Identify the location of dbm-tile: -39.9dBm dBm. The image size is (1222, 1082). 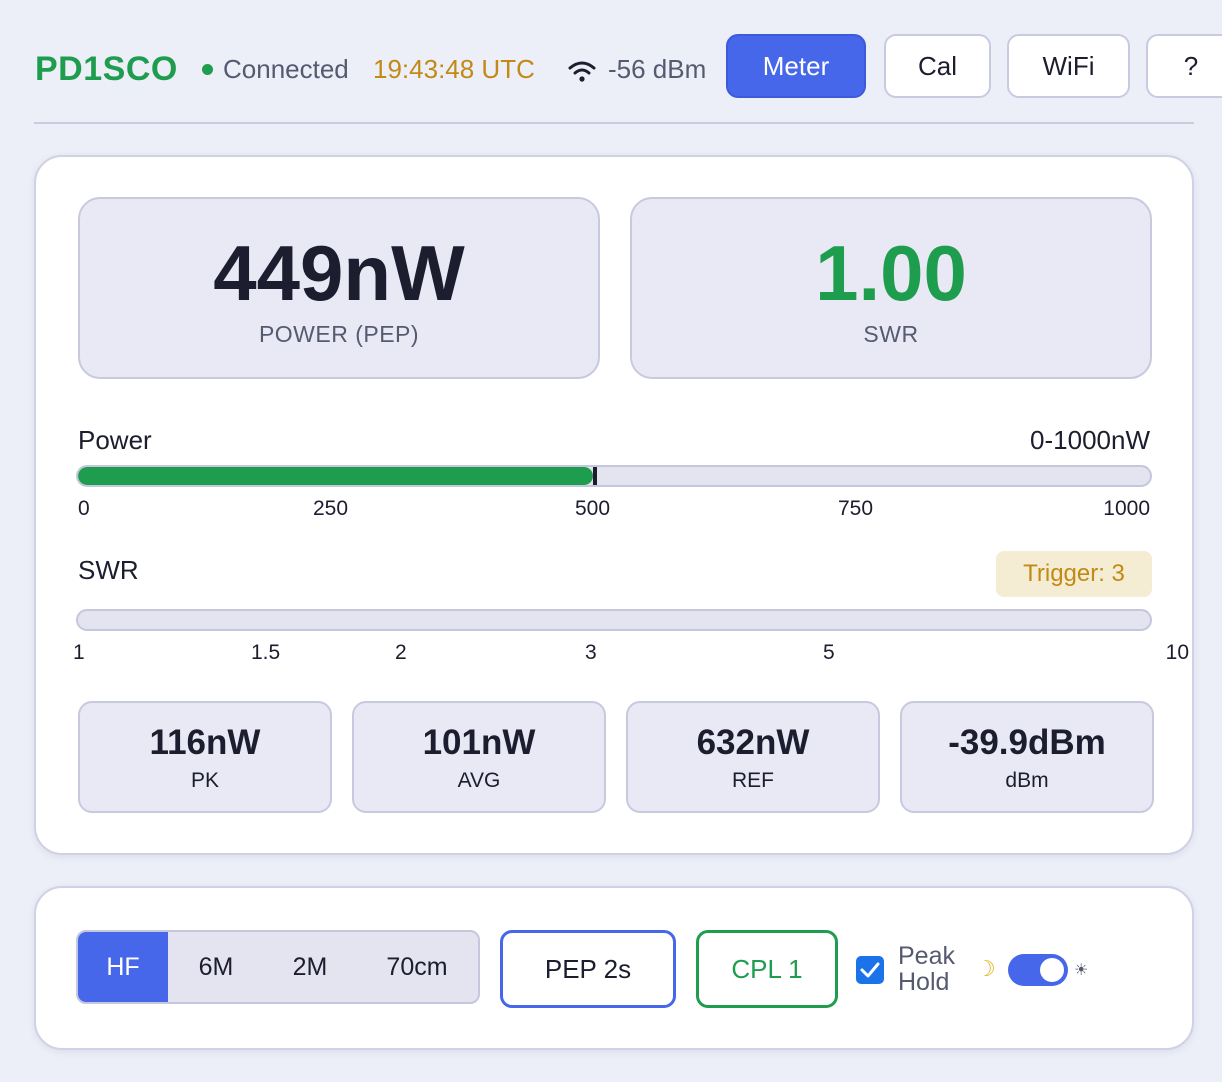
(1027, 757).